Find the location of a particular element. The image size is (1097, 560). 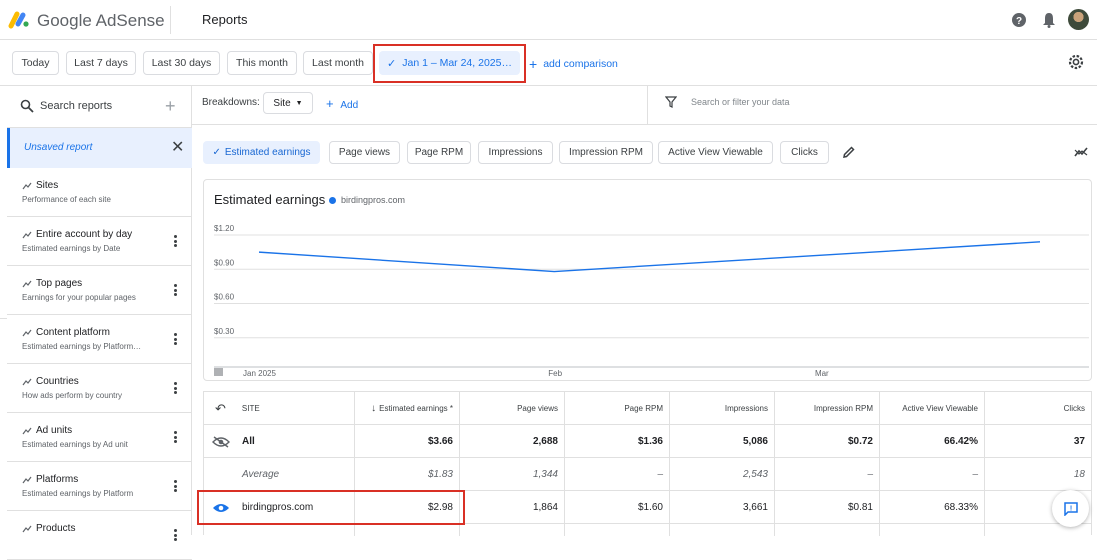

table-cell: $0.81 is located at coordinates (860, 507).